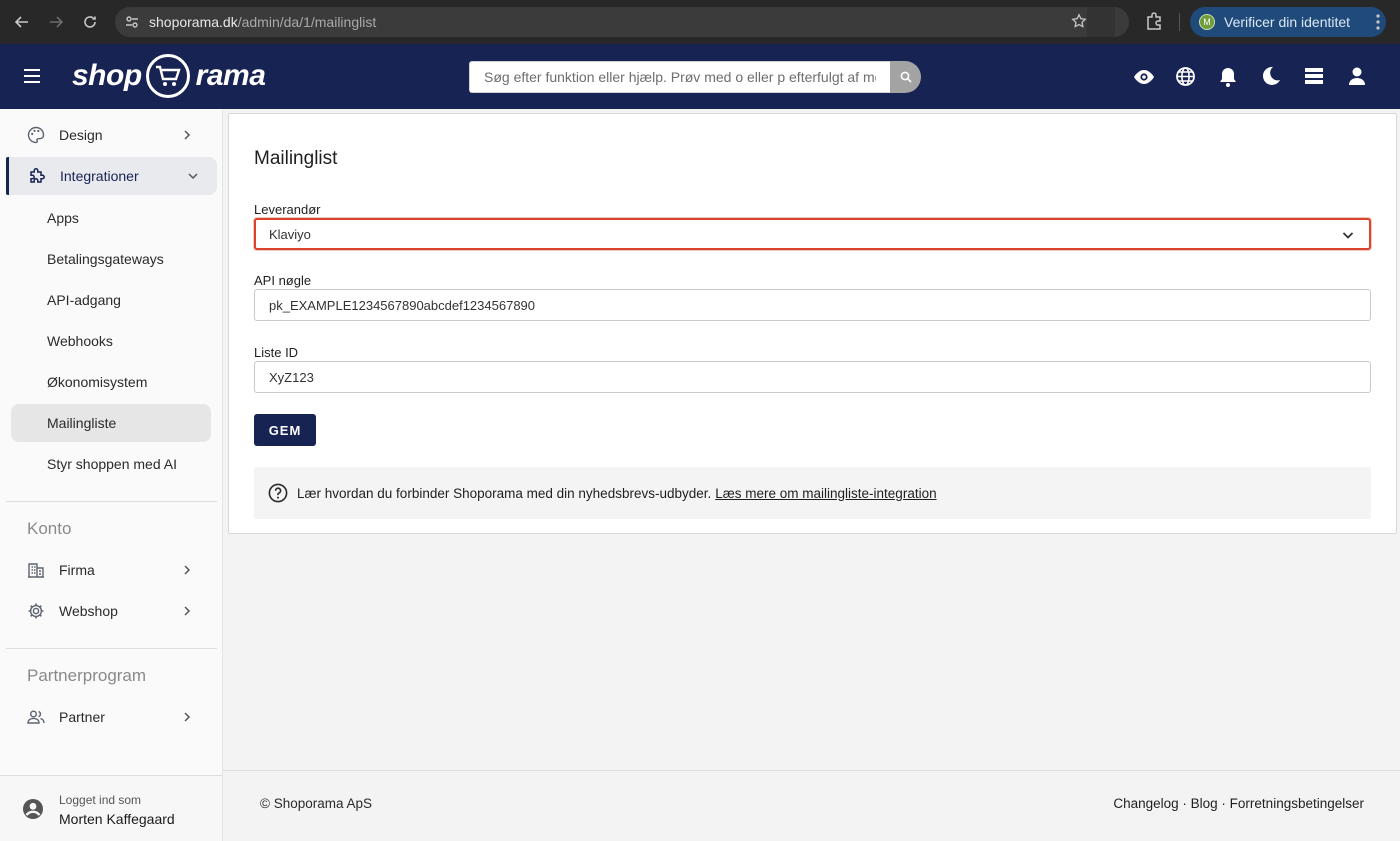 The height and width of the screenshot is (841, 1400). What do you see at coordinates (99, 176) in the screenshot?
I see `sidebar-item-label: Integrationer` at bounding box center [99, 176].